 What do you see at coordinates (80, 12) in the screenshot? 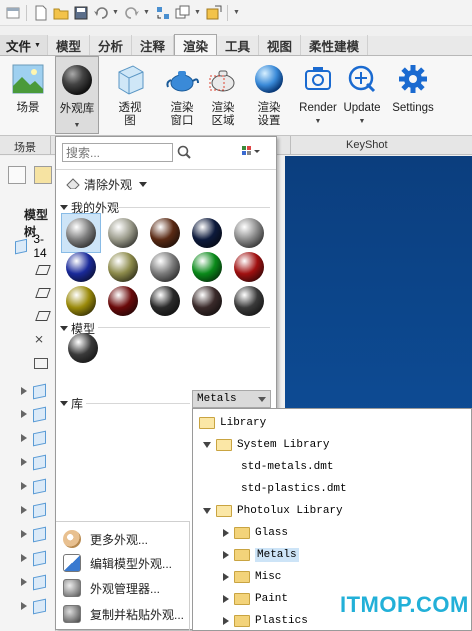
I see `save-icon` at bounding box center [80, 12].